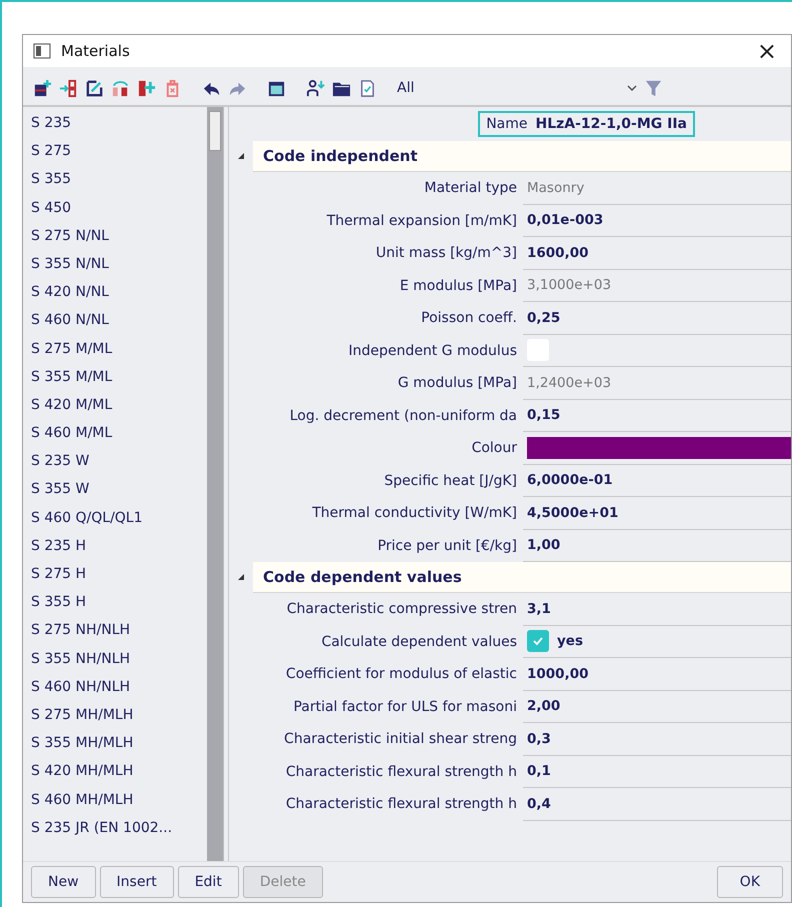 The image size is (792, 907). Describe the element at coordinates (42, 88) in the screenshot. I see `add-record-icon` at that location.